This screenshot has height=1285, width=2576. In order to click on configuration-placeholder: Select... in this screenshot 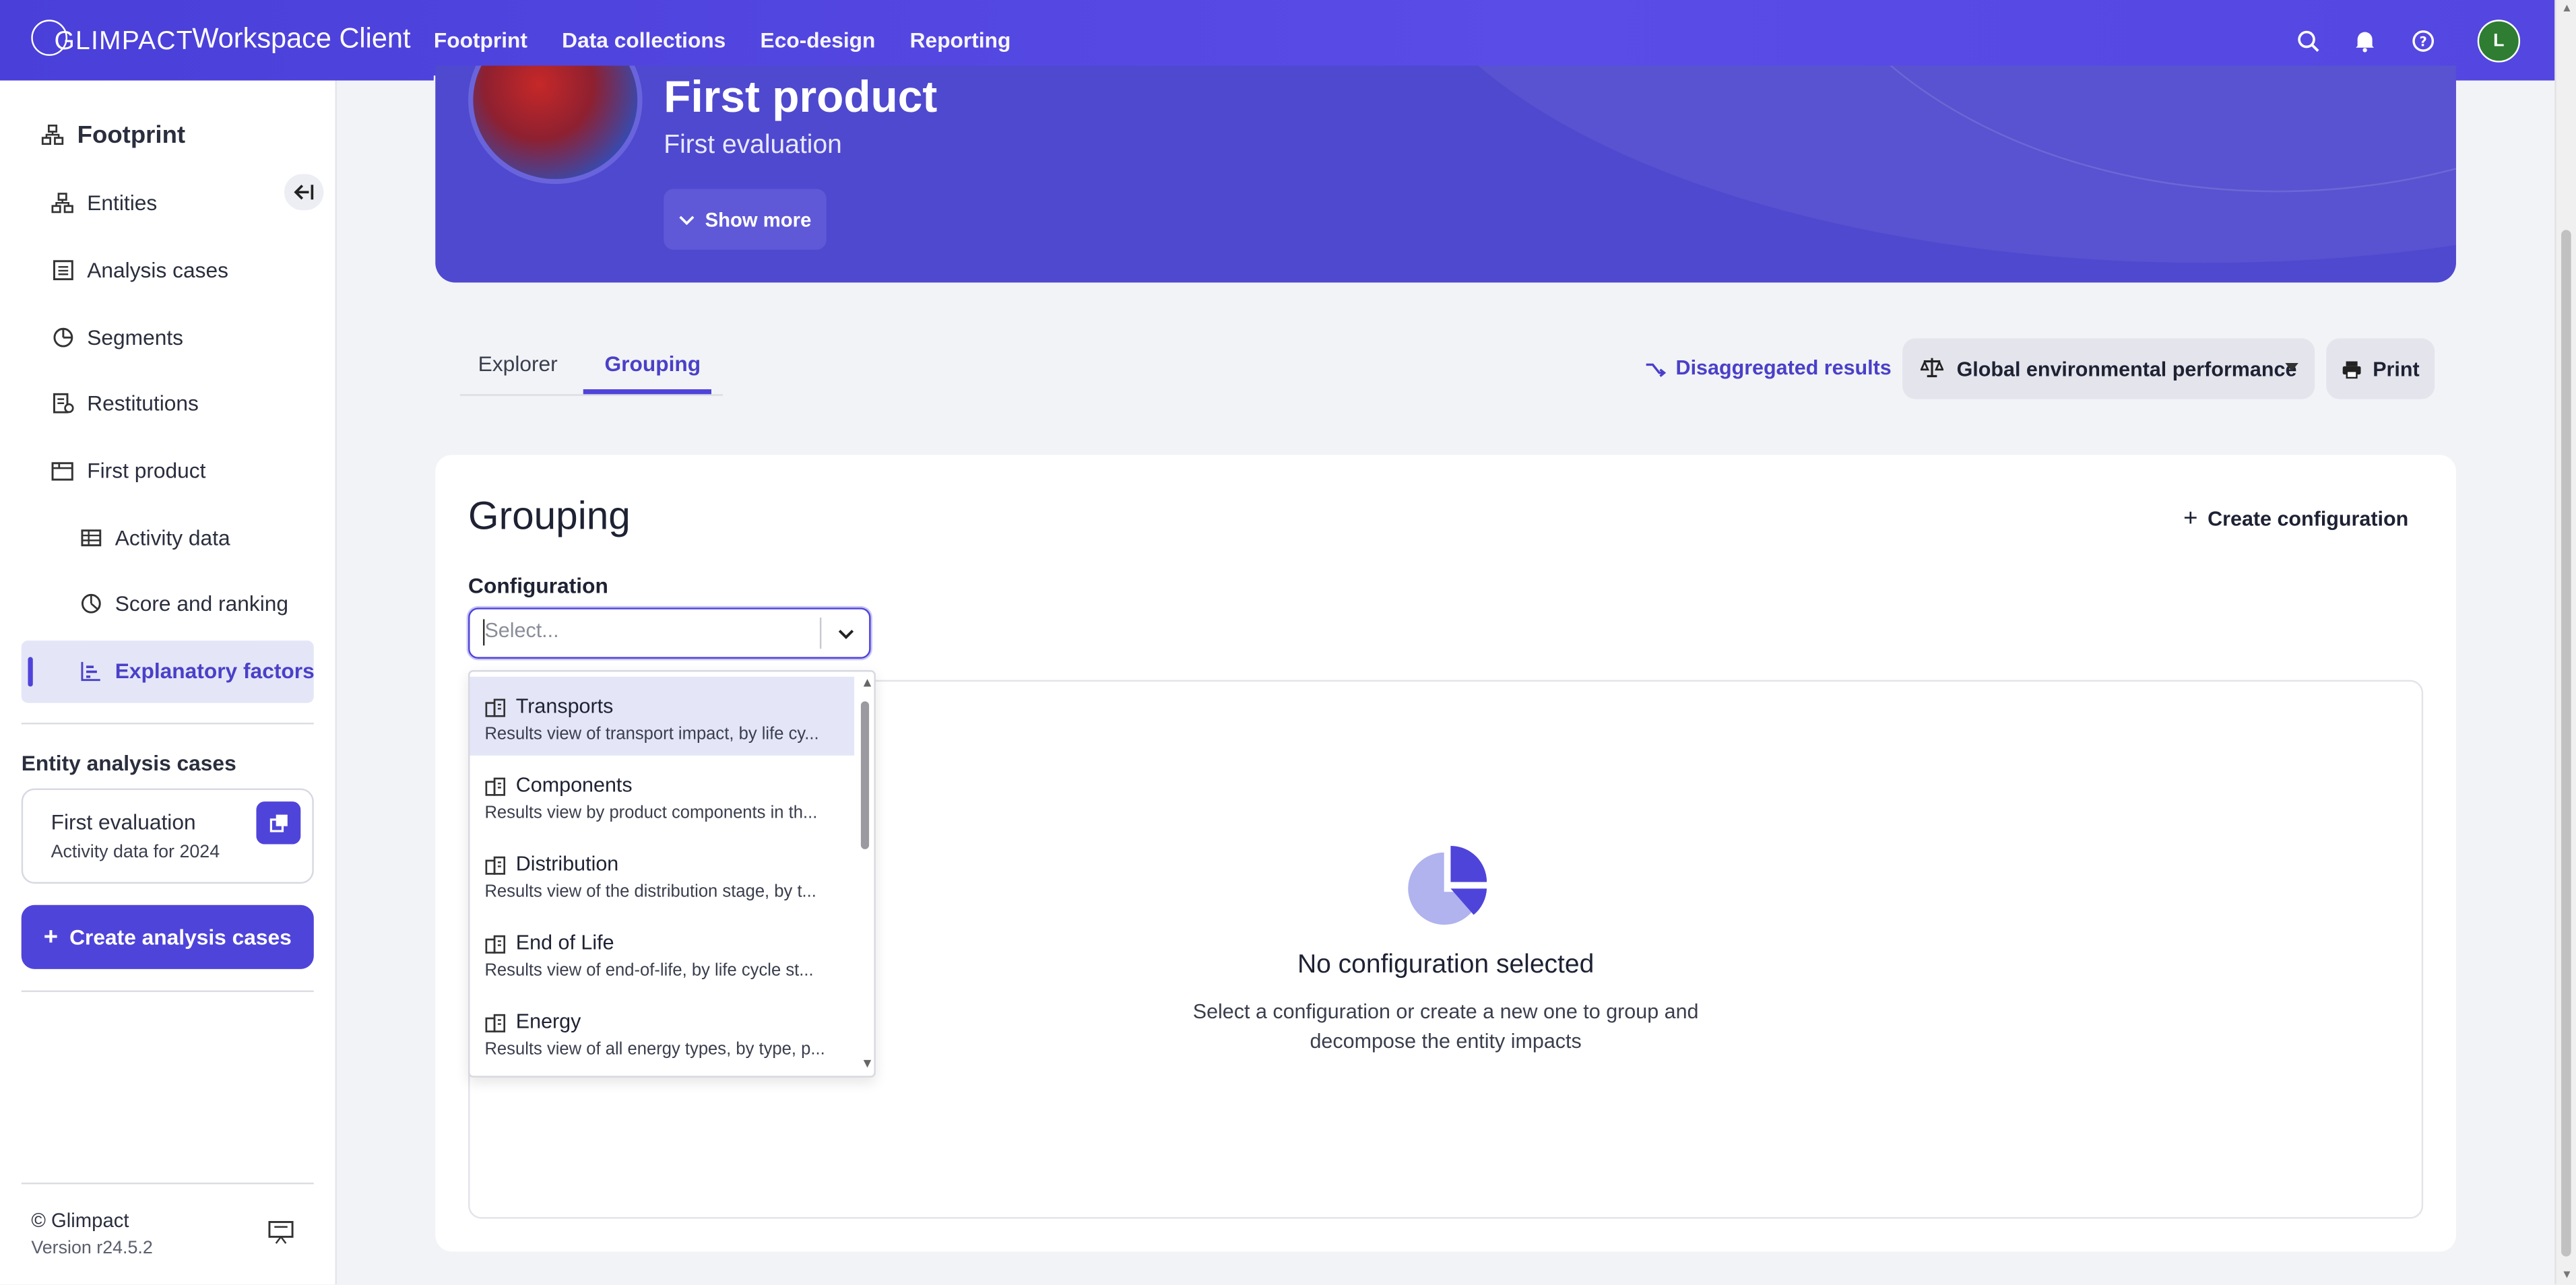, I will do `click(521, 630)`.